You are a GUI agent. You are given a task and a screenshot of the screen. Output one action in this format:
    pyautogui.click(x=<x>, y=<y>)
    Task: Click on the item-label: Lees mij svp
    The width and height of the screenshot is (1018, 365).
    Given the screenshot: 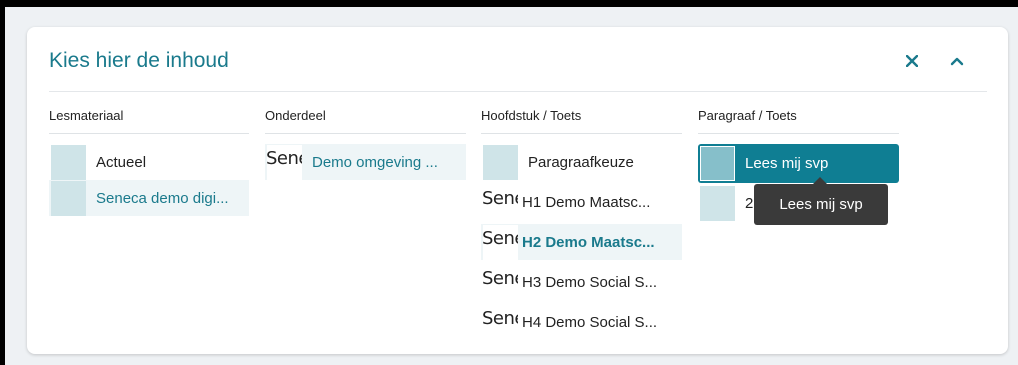 What is the action you would take?
    pyautogui.click(x=787, y=163)
    